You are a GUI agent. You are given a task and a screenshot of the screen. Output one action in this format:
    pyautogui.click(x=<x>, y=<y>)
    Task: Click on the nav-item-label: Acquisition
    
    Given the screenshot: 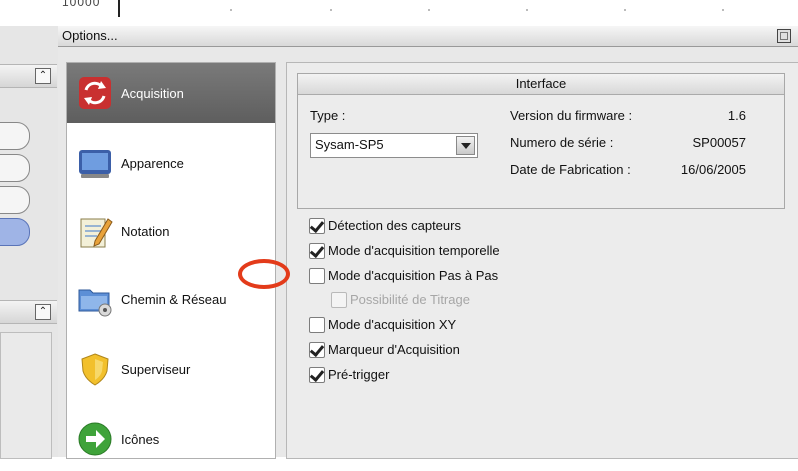 What is the action you would take?
    pyautogui.click(x=152, y=93)
    